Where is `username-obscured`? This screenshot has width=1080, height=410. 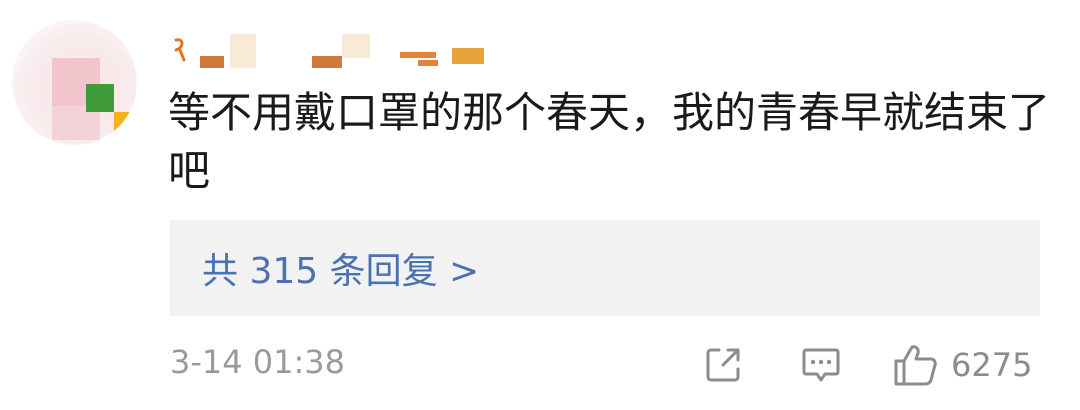
username-obscured is located at coordinates (335, 50).